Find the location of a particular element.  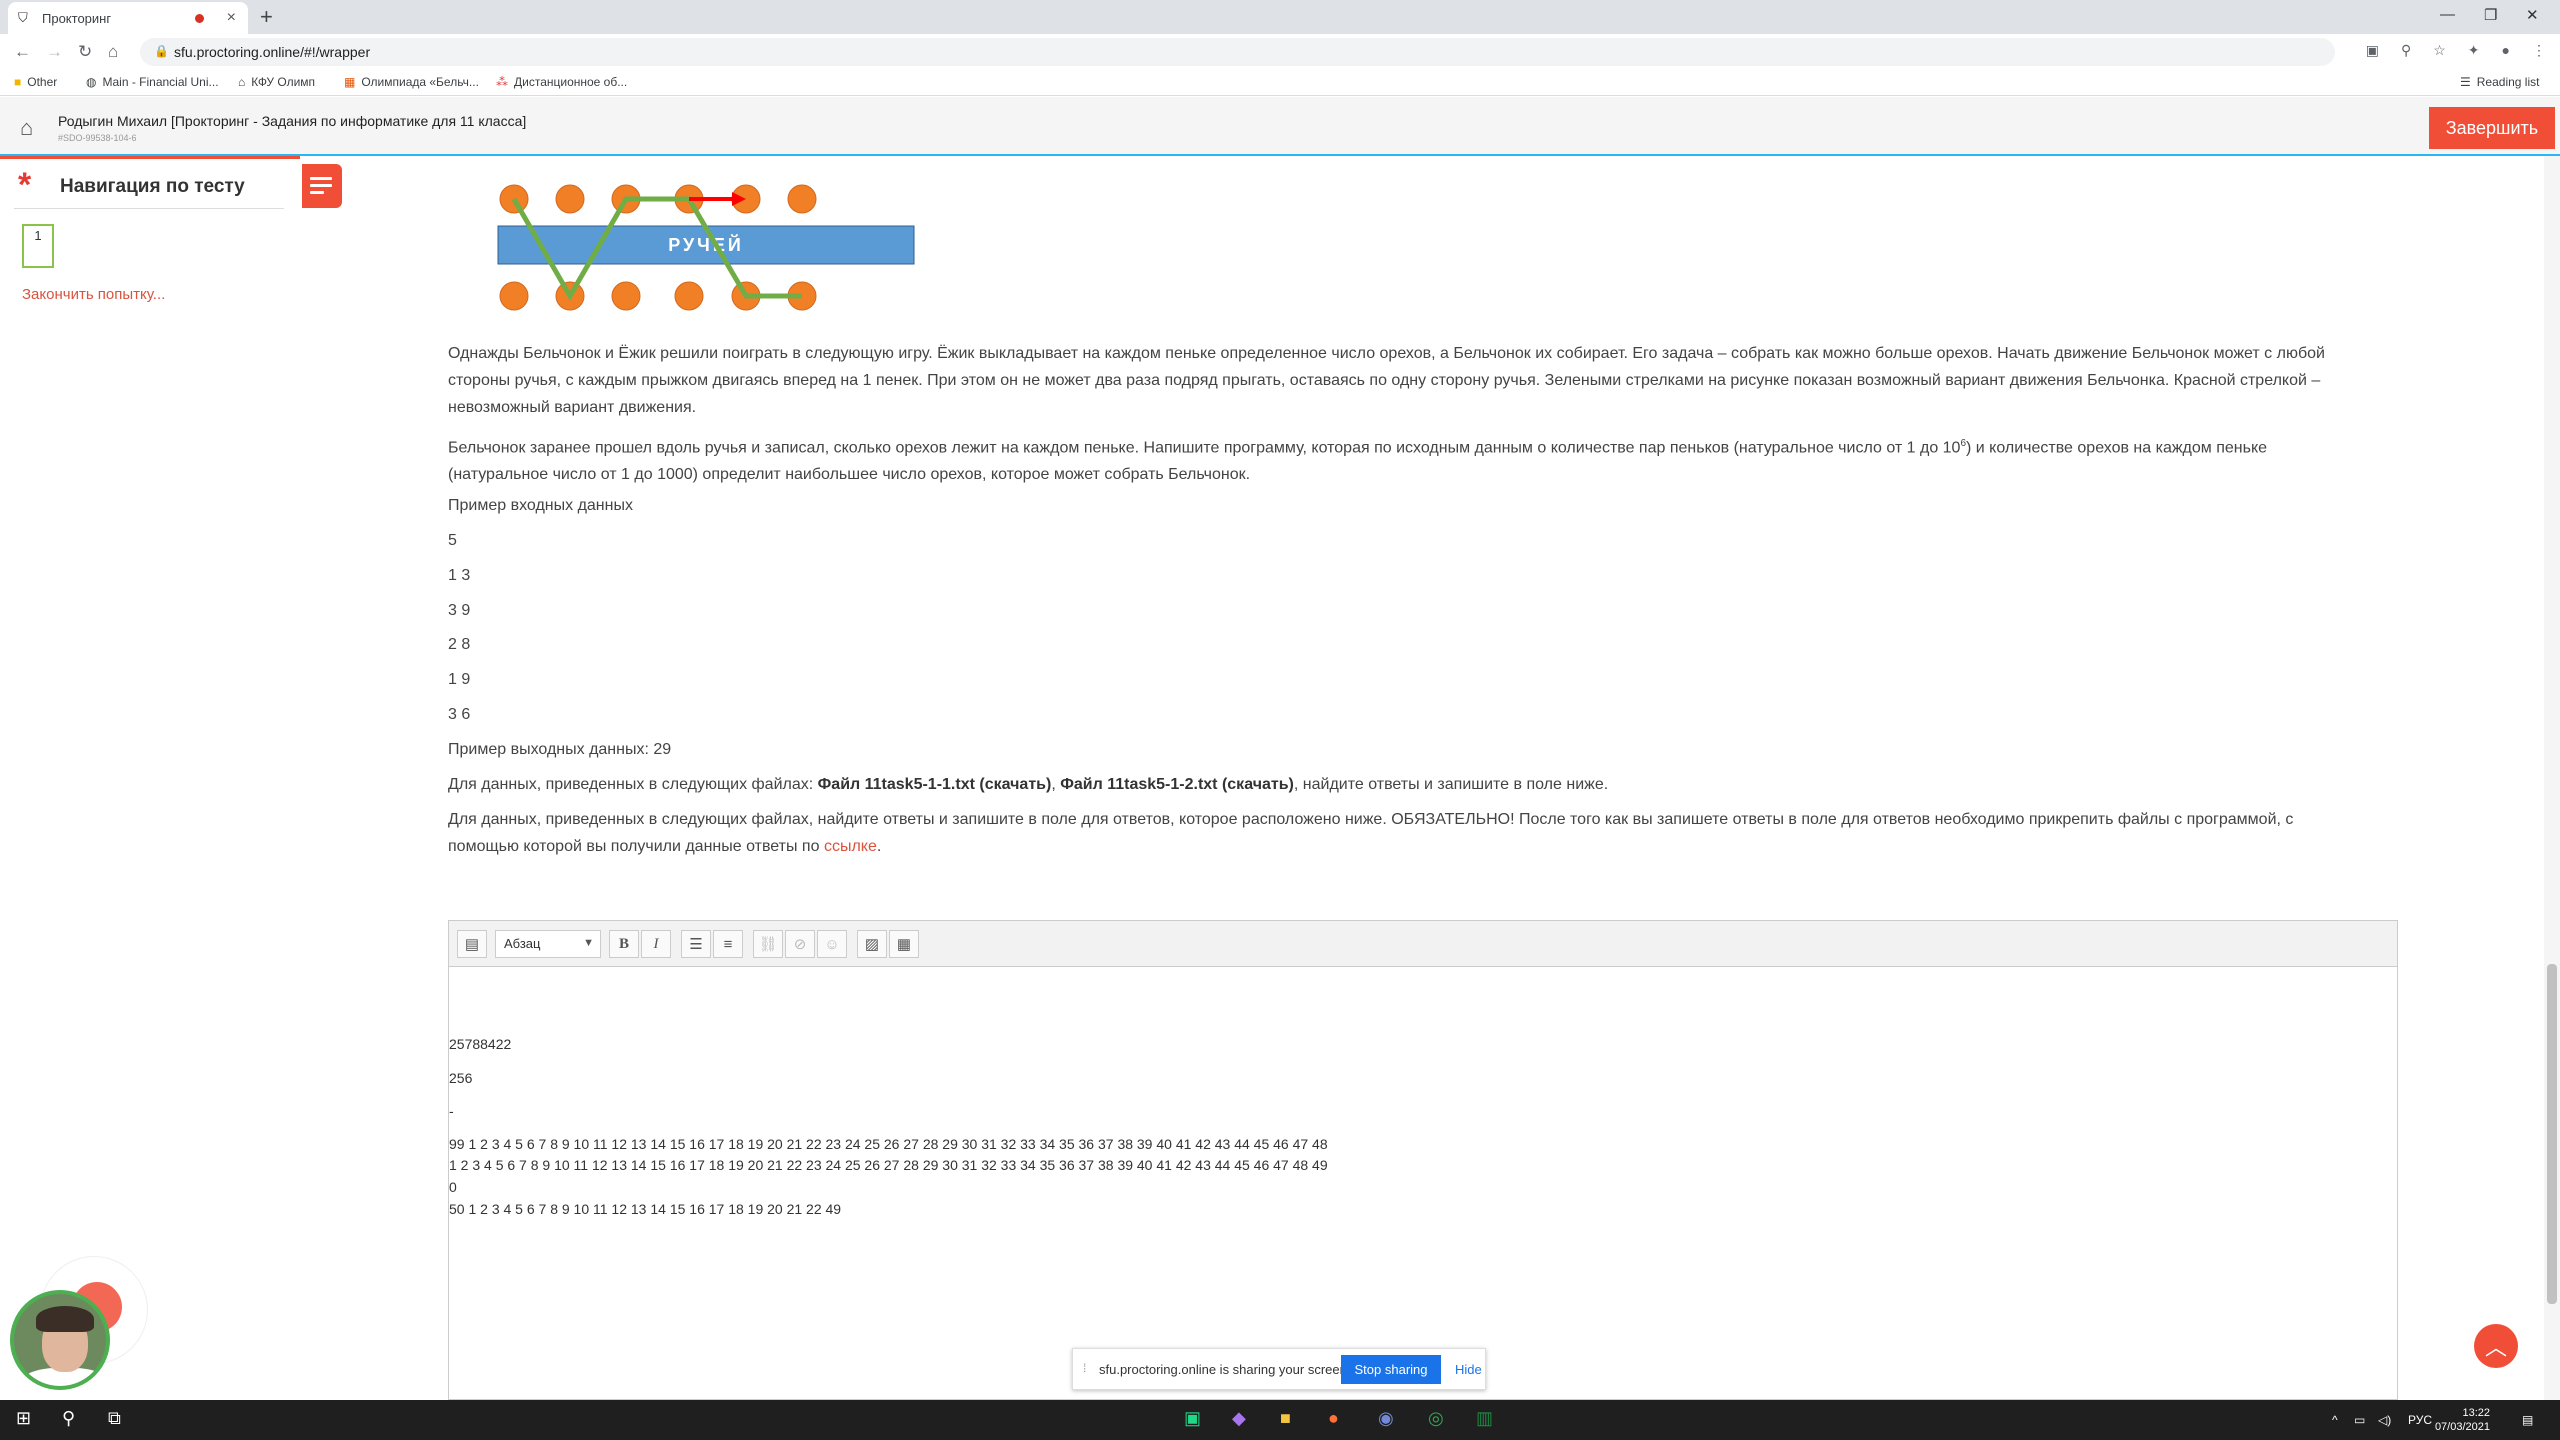

input-line: 3 9 is located at coordinates (459, 610).